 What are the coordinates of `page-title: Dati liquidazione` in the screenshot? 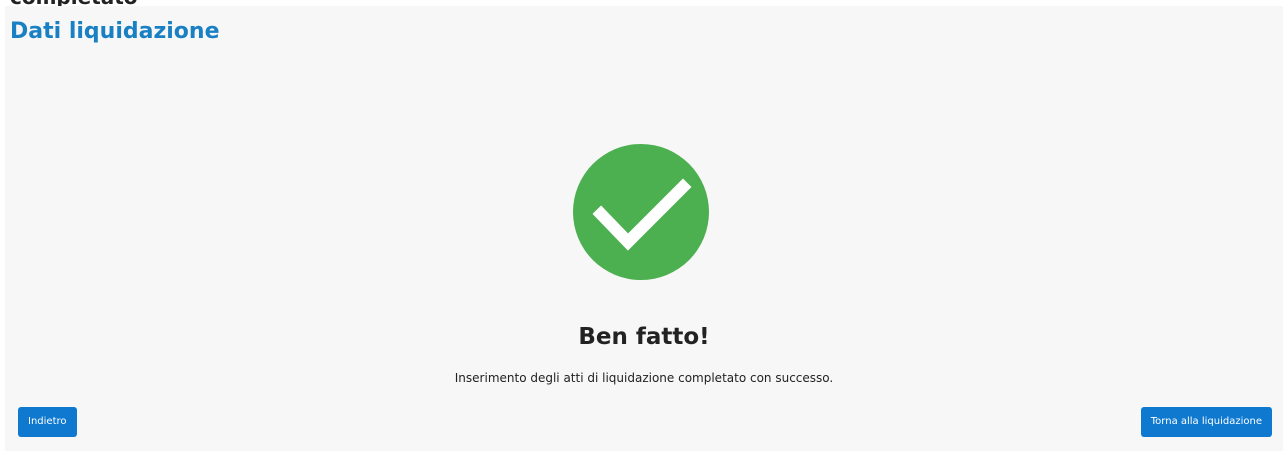 It's located at (115, 31).